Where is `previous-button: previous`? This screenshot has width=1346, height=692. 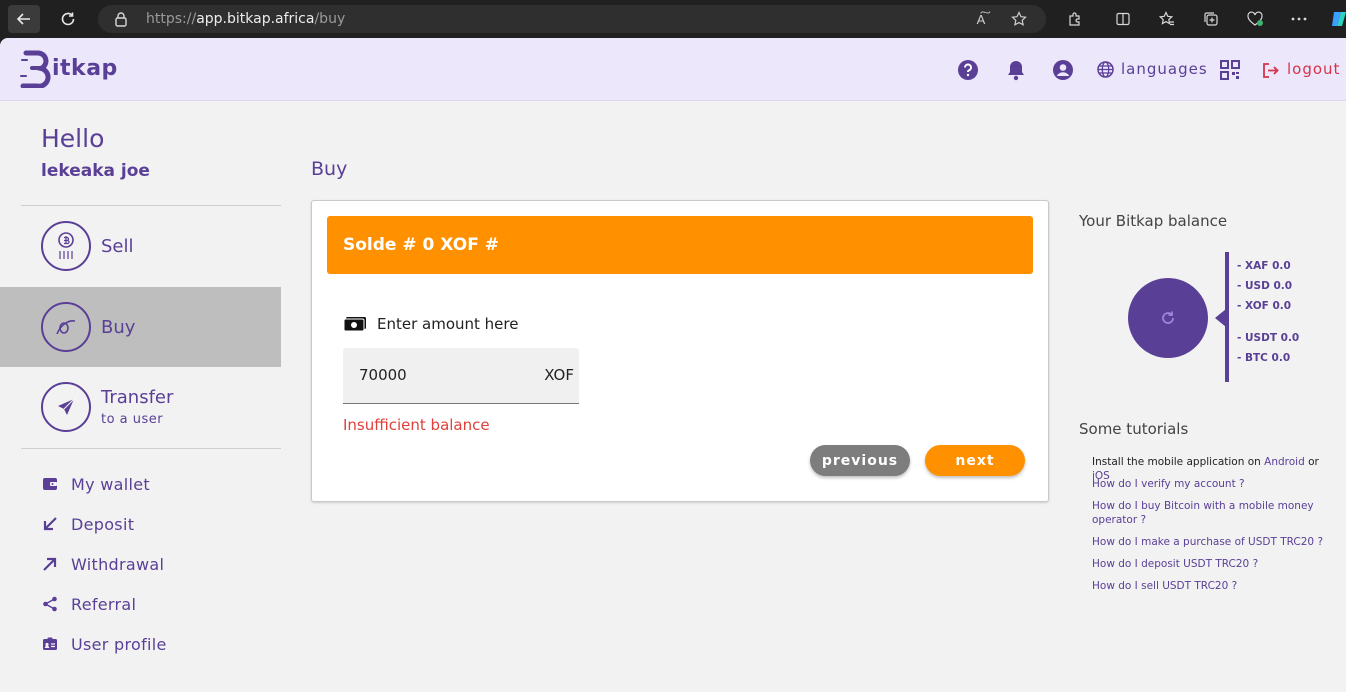
previous-button: previous is located at coordinates (860, 460).